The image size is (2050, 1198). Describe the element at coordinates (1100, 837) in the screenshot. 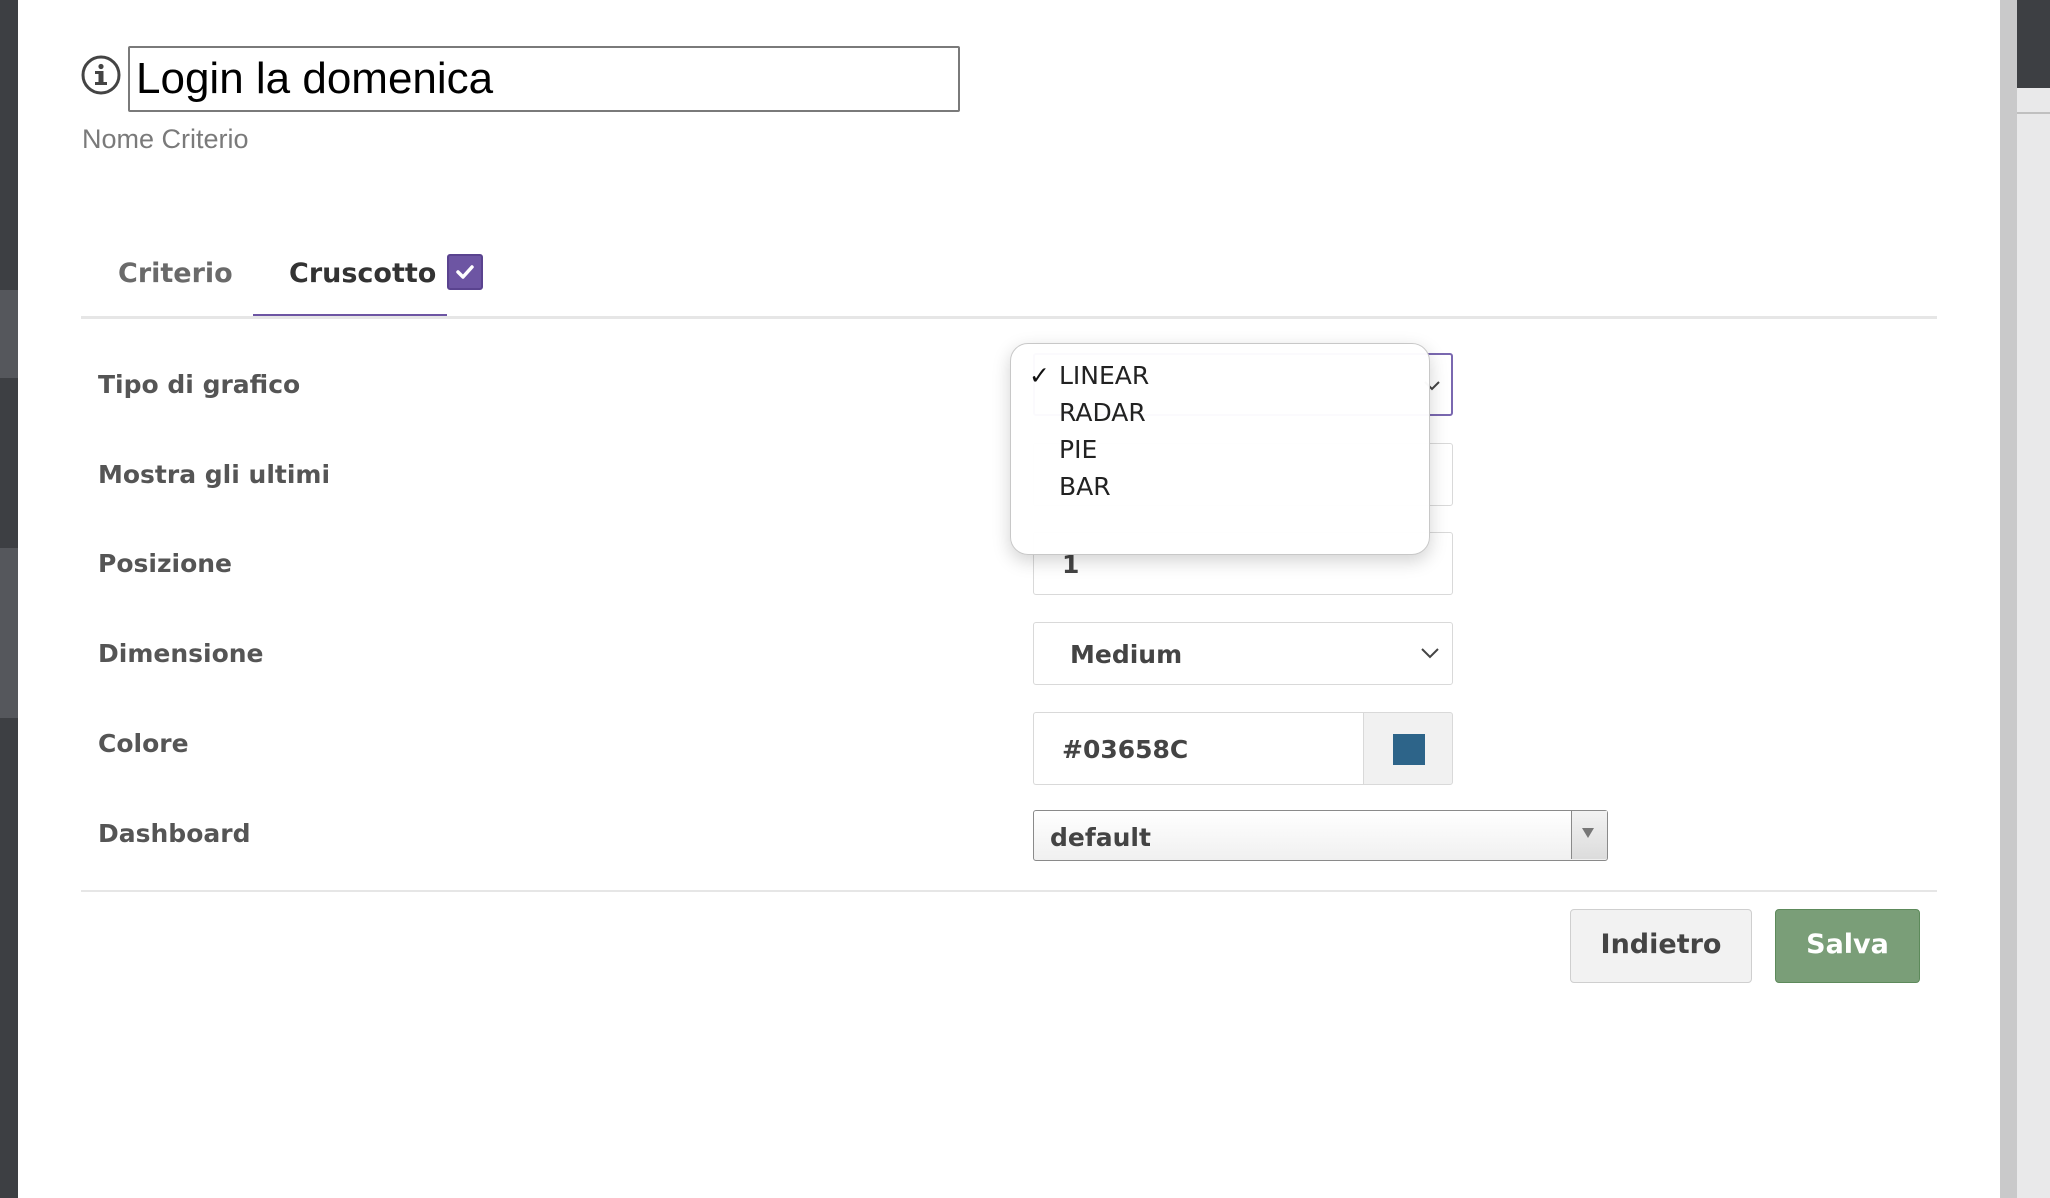

I see `dashboard-value: default` at that location.